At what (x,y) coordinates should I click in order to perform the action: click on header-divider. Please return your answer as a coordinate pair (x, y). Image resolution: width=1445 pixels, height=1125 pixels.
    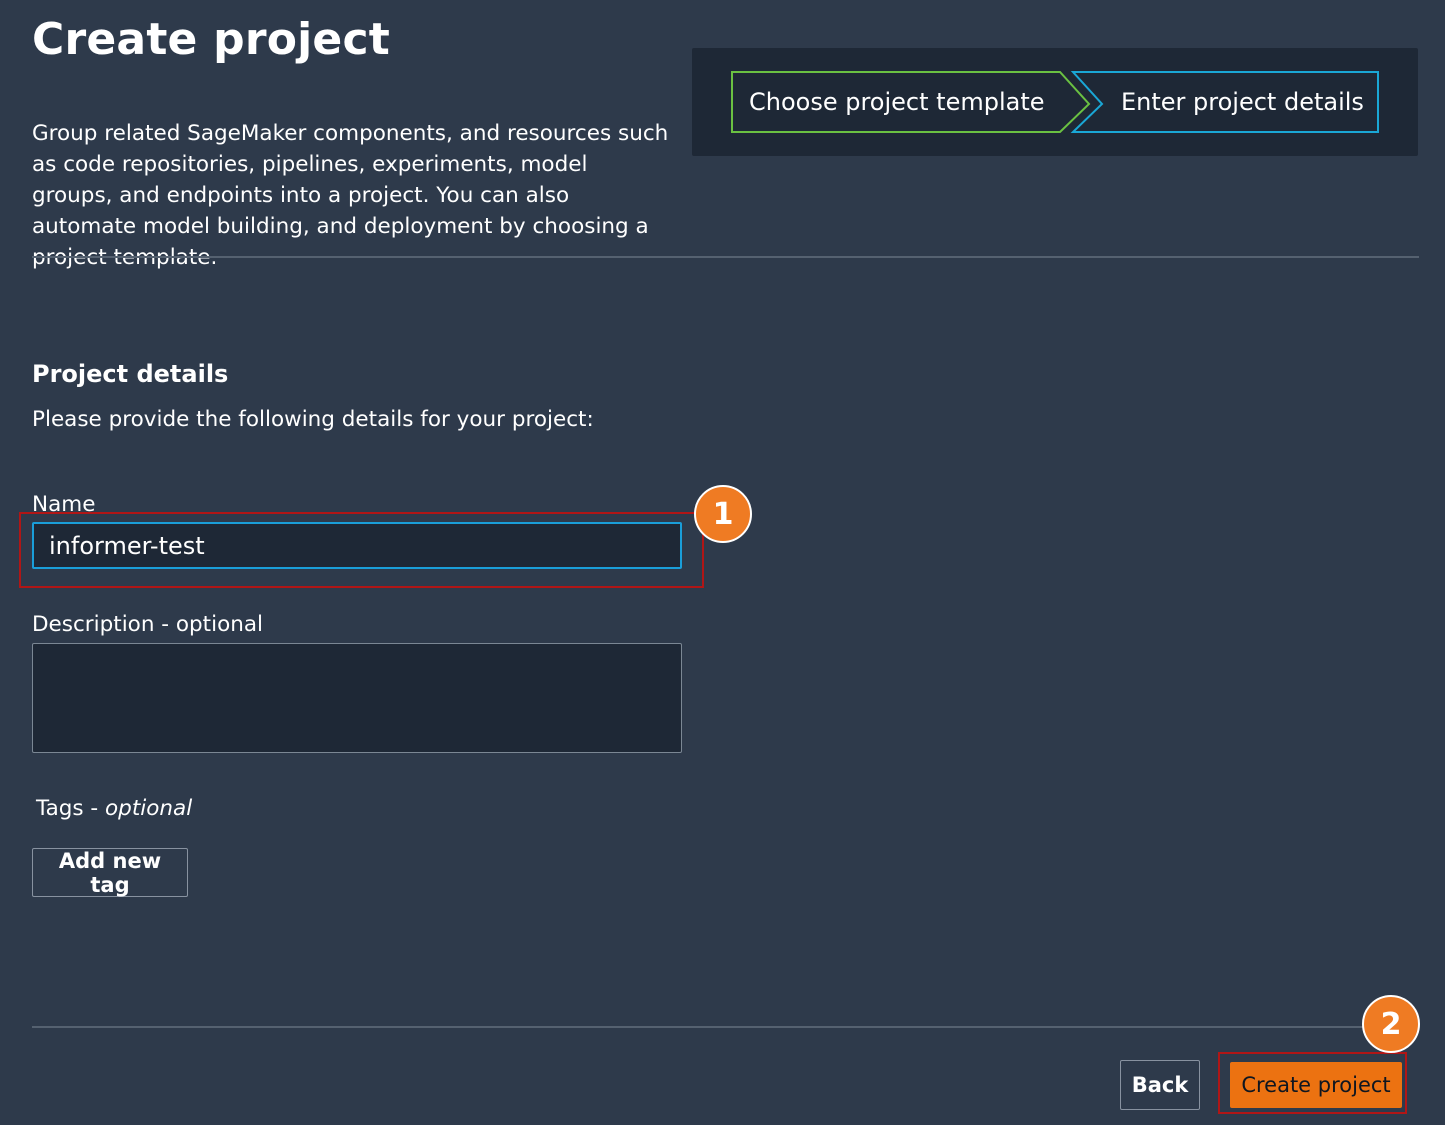
    Looking at the image, I should click on (725, 257).